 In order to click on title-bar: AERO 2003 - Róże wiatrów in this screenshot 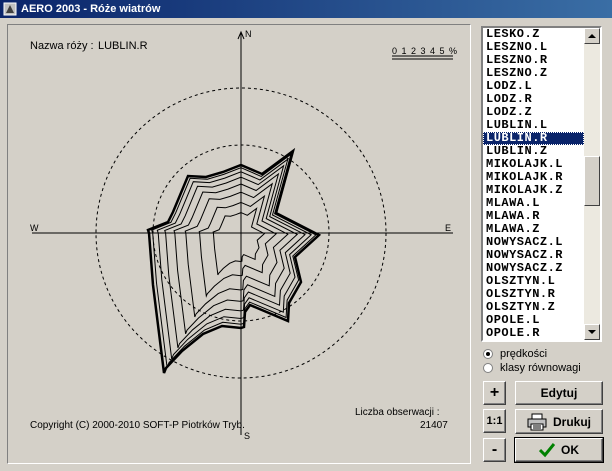, I will do `click(306, 9)`.